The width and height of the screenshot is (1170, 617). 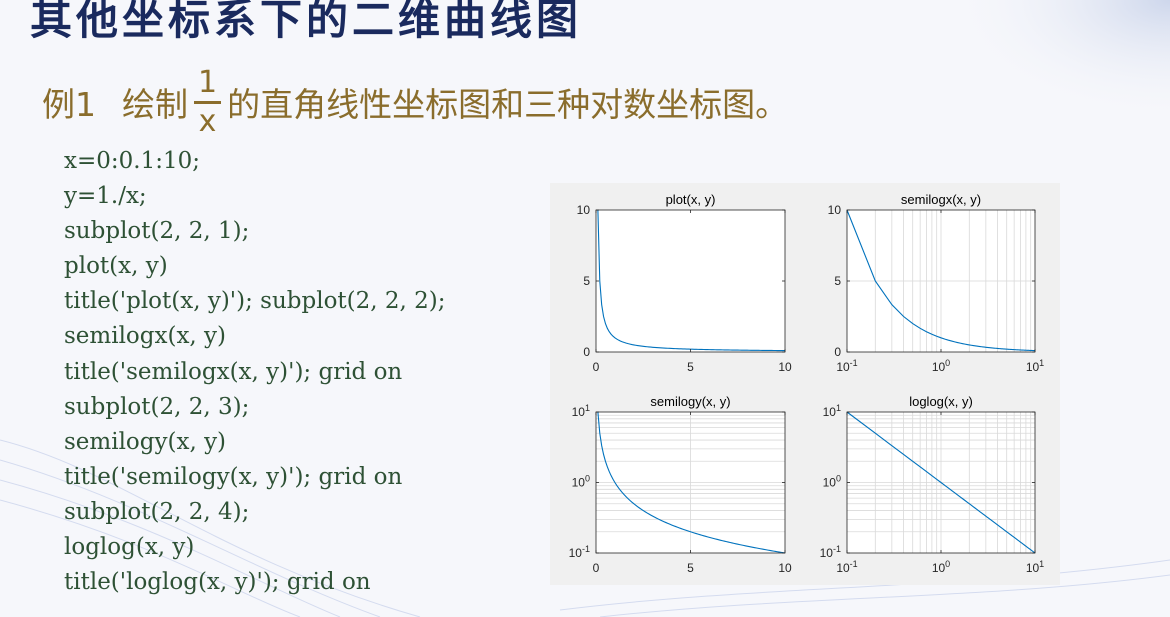 I want to click on code-line: subplot(2, 2, 4);, so click(x=157, y=511).